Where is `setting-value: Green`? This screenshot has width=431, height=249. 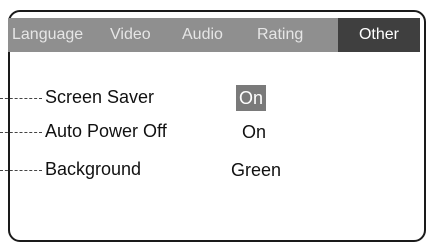 setting-value: Green is located at coordinates (256, 170).